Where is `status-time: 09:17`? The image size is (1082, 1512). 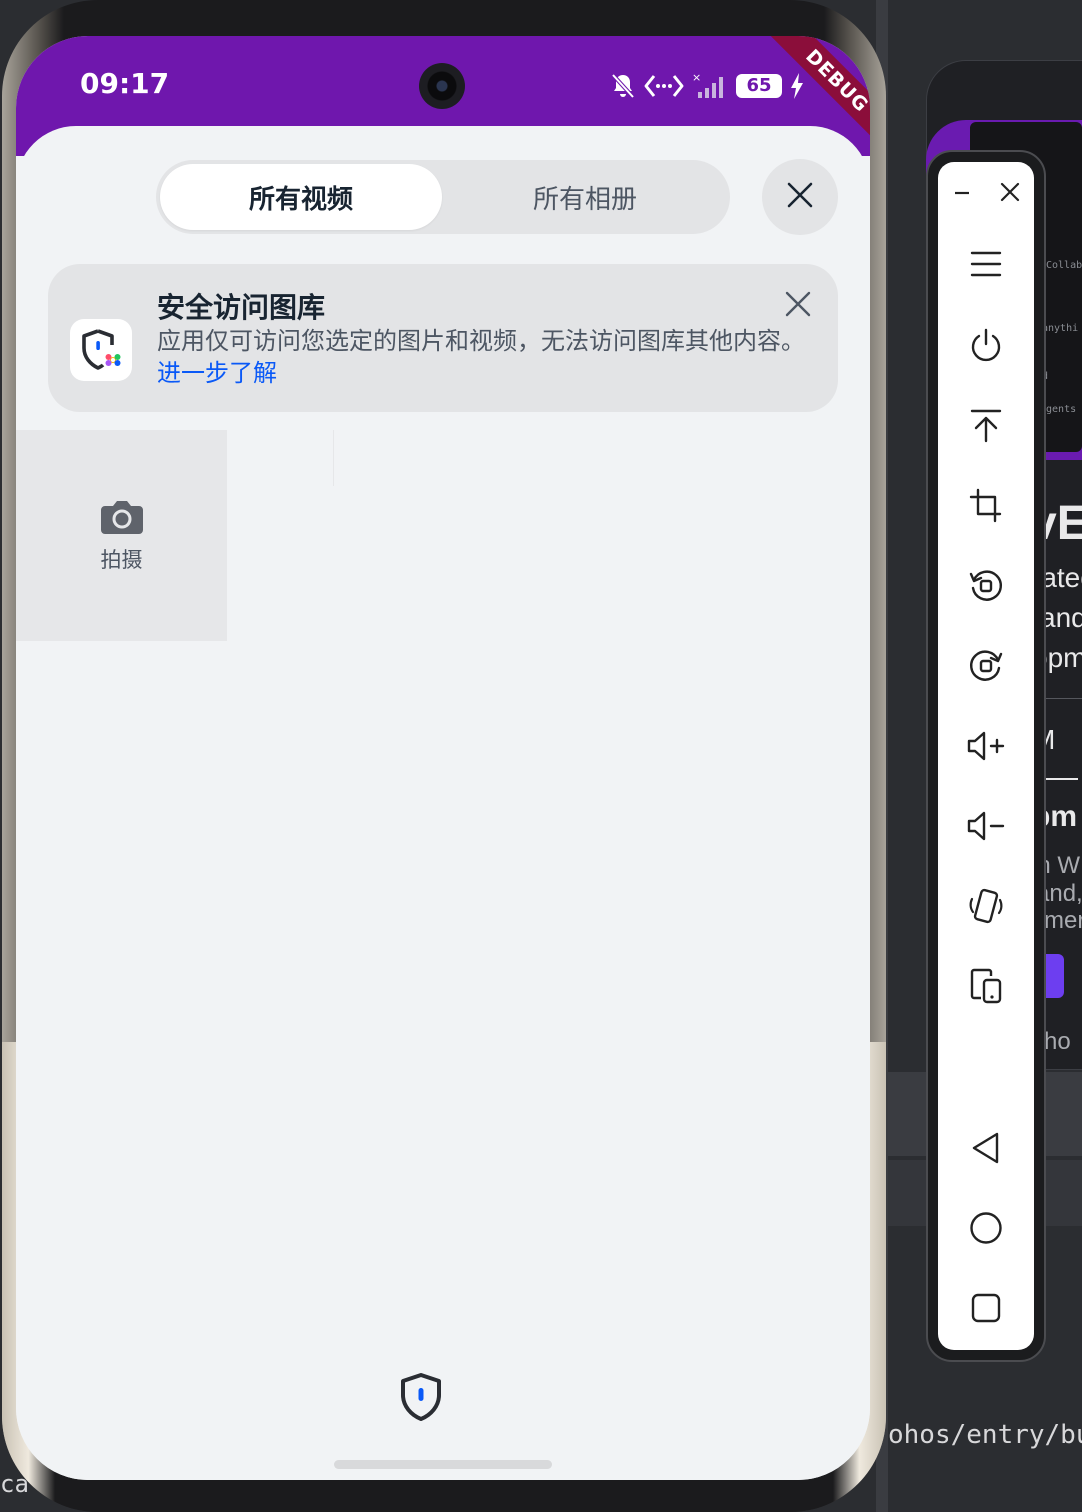 status-time: 09:17 is located at coordinates (125, 83).